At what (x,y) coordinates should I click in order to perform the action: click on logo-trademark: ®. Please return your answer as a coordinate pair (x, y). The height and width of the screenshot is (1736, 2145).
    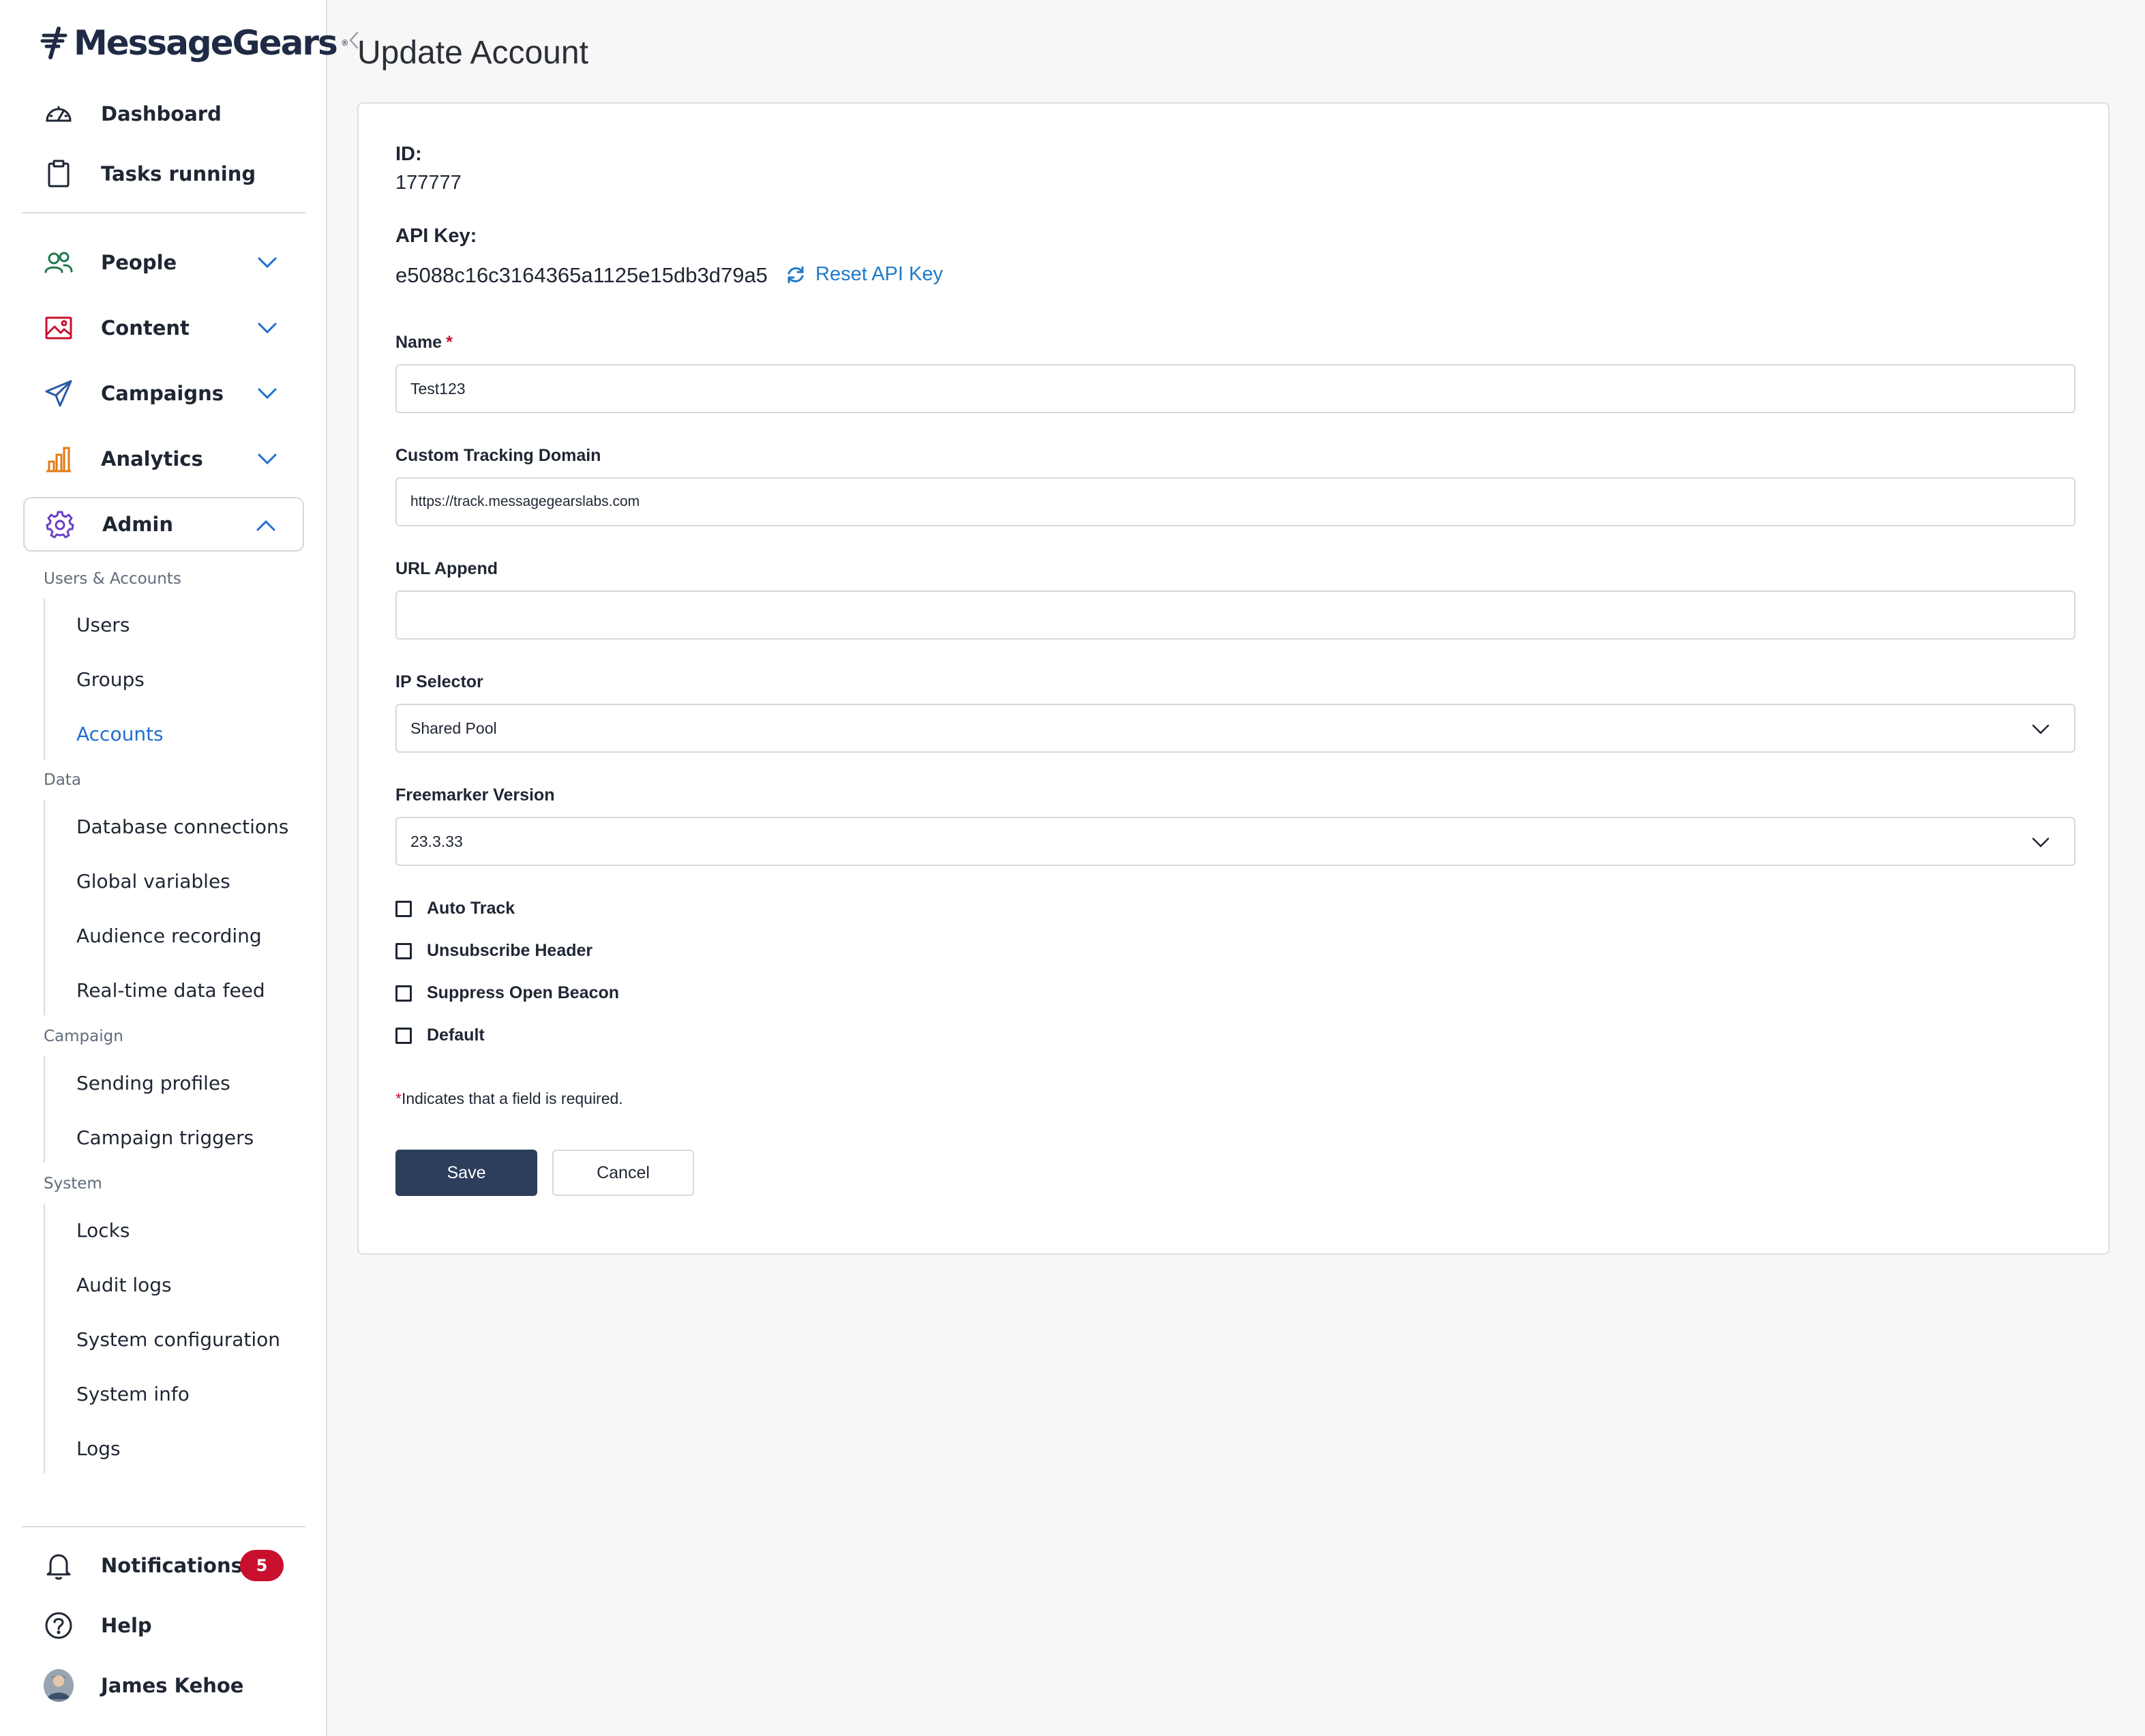
    Looking at the image, I should click on (344, 43).